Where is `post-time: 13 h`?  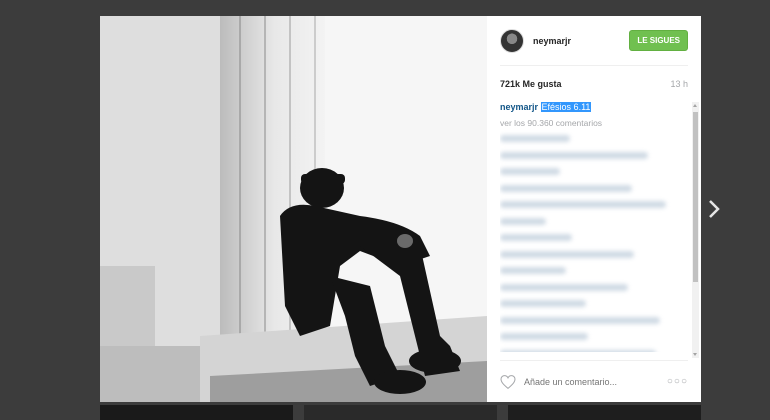
post-time: 13 h is located at coordinates (679, 84).